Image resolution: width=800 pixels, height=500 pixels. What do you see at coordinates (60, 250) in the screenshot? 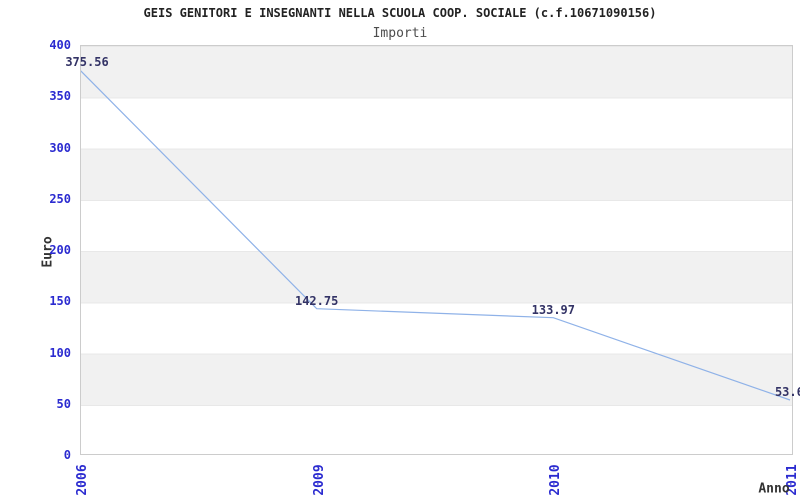
I see `y-tick-label: 200` at bounding box center [60, 250].